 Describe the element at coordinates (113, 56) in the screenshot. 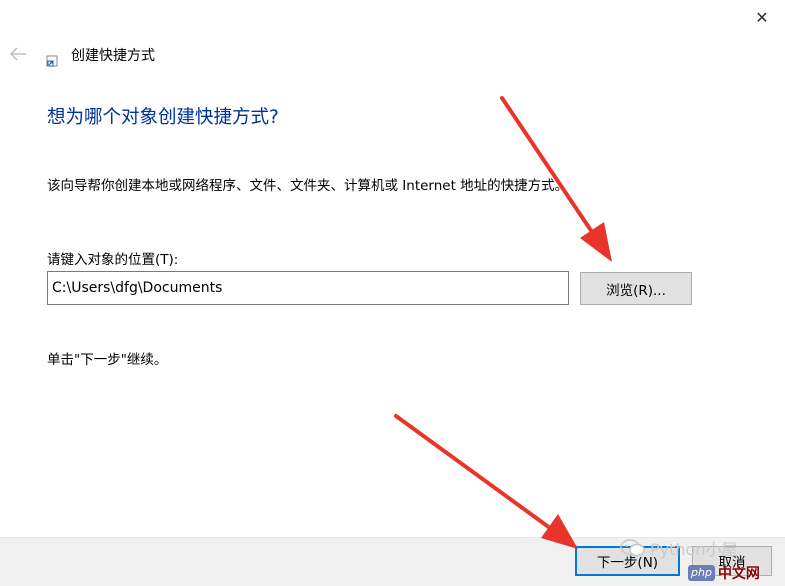

I see `window-title: 创建快捷方式` at that location.